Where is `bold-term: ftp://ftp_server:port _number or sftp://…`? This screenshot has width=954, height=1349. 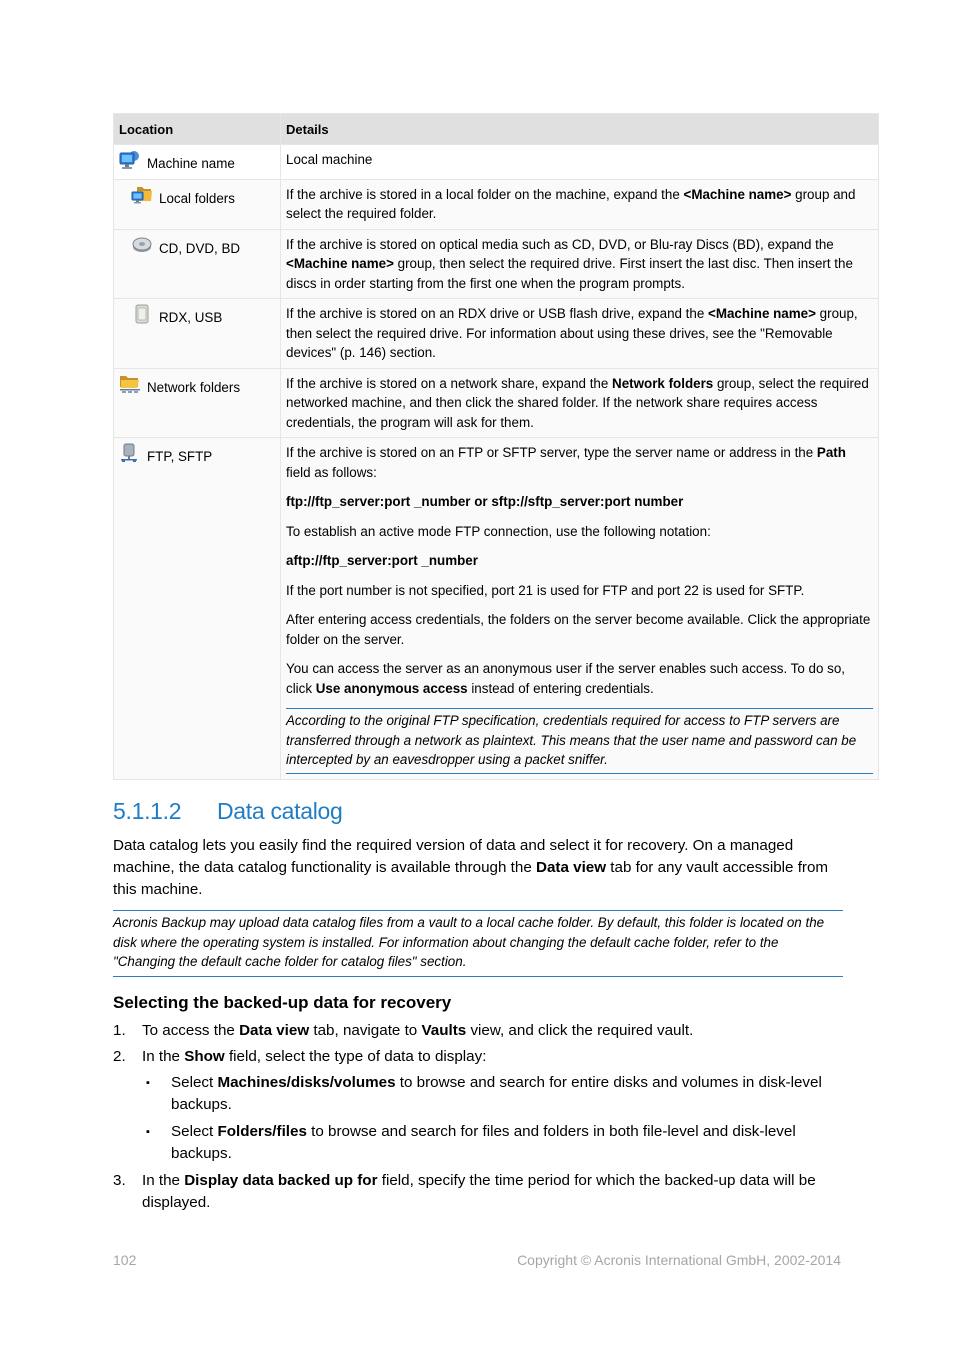 bold-term: ftp://ftp_server:port _number or sftp://… is located at coordinates (485, 501).